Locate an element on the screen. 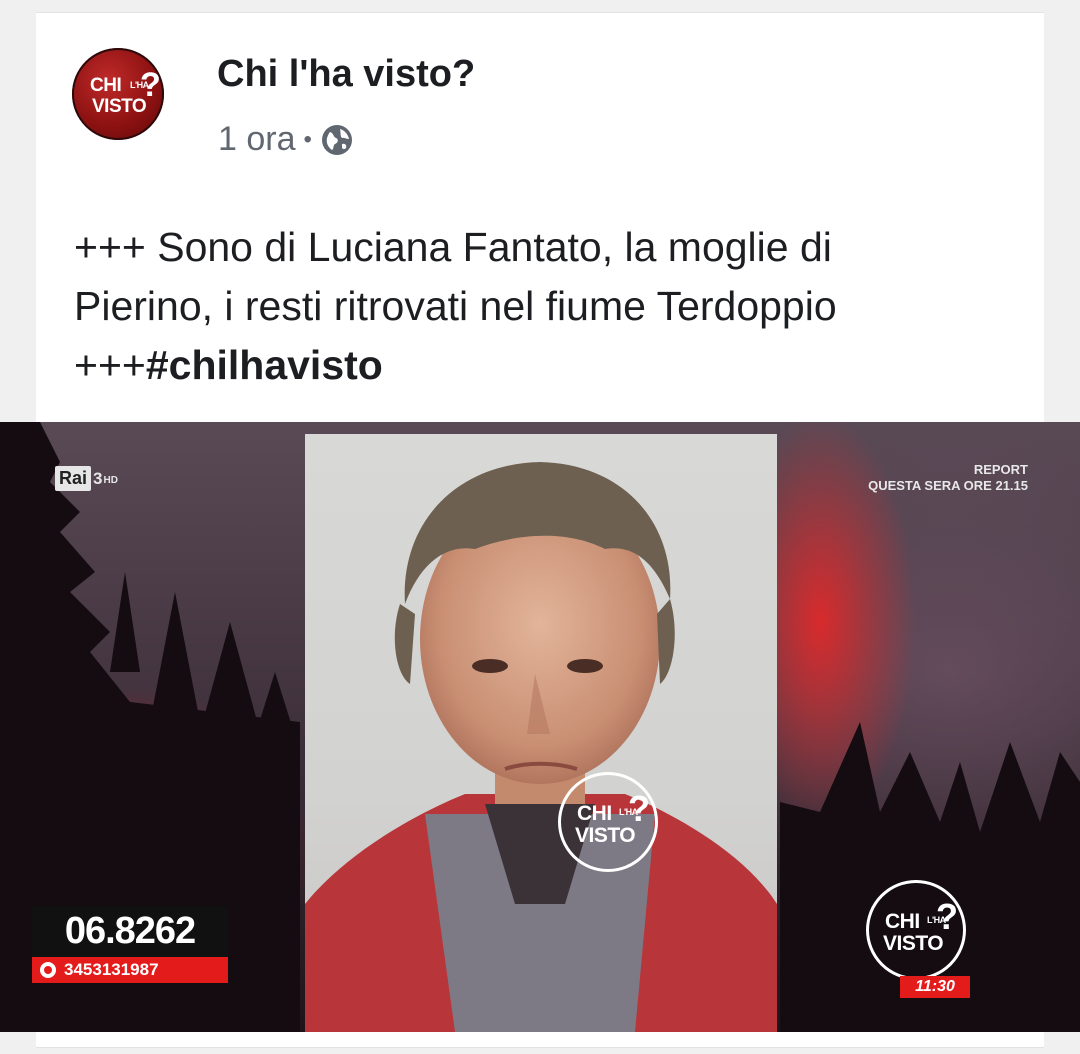 The image size is (1080, 1054). promo-title: REPORT is located at coordinates (1000, 469).